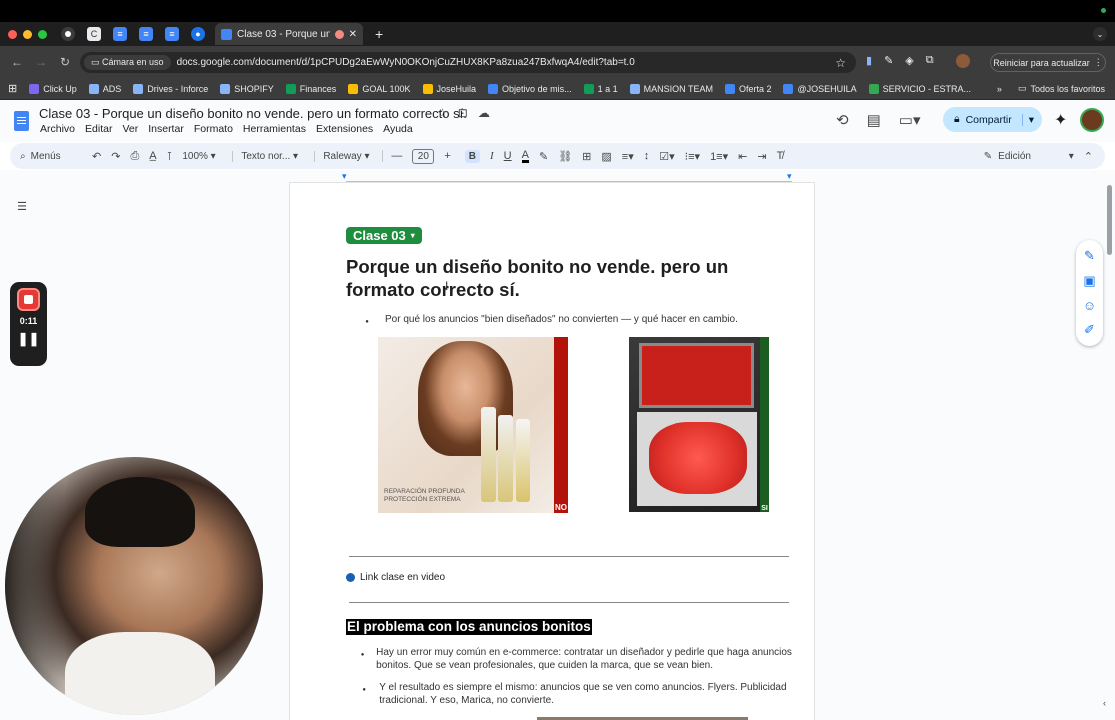 This screenshot has width=1115, height=720. Describe the element at coordinates (344, 176) in the screenshot. I see `left-indent-marker-icon: ▾` at that location.